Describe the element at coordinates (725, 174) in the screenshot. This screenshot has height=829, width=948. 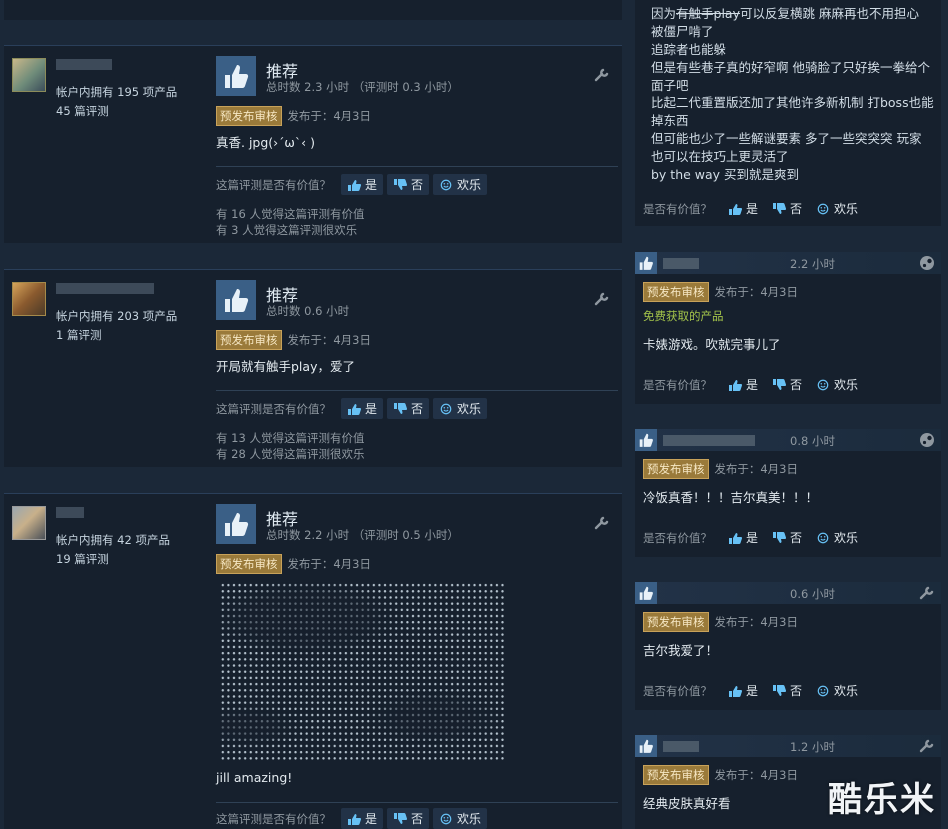
I see `review-text-line: by the way 买到就是爽到` at that location.